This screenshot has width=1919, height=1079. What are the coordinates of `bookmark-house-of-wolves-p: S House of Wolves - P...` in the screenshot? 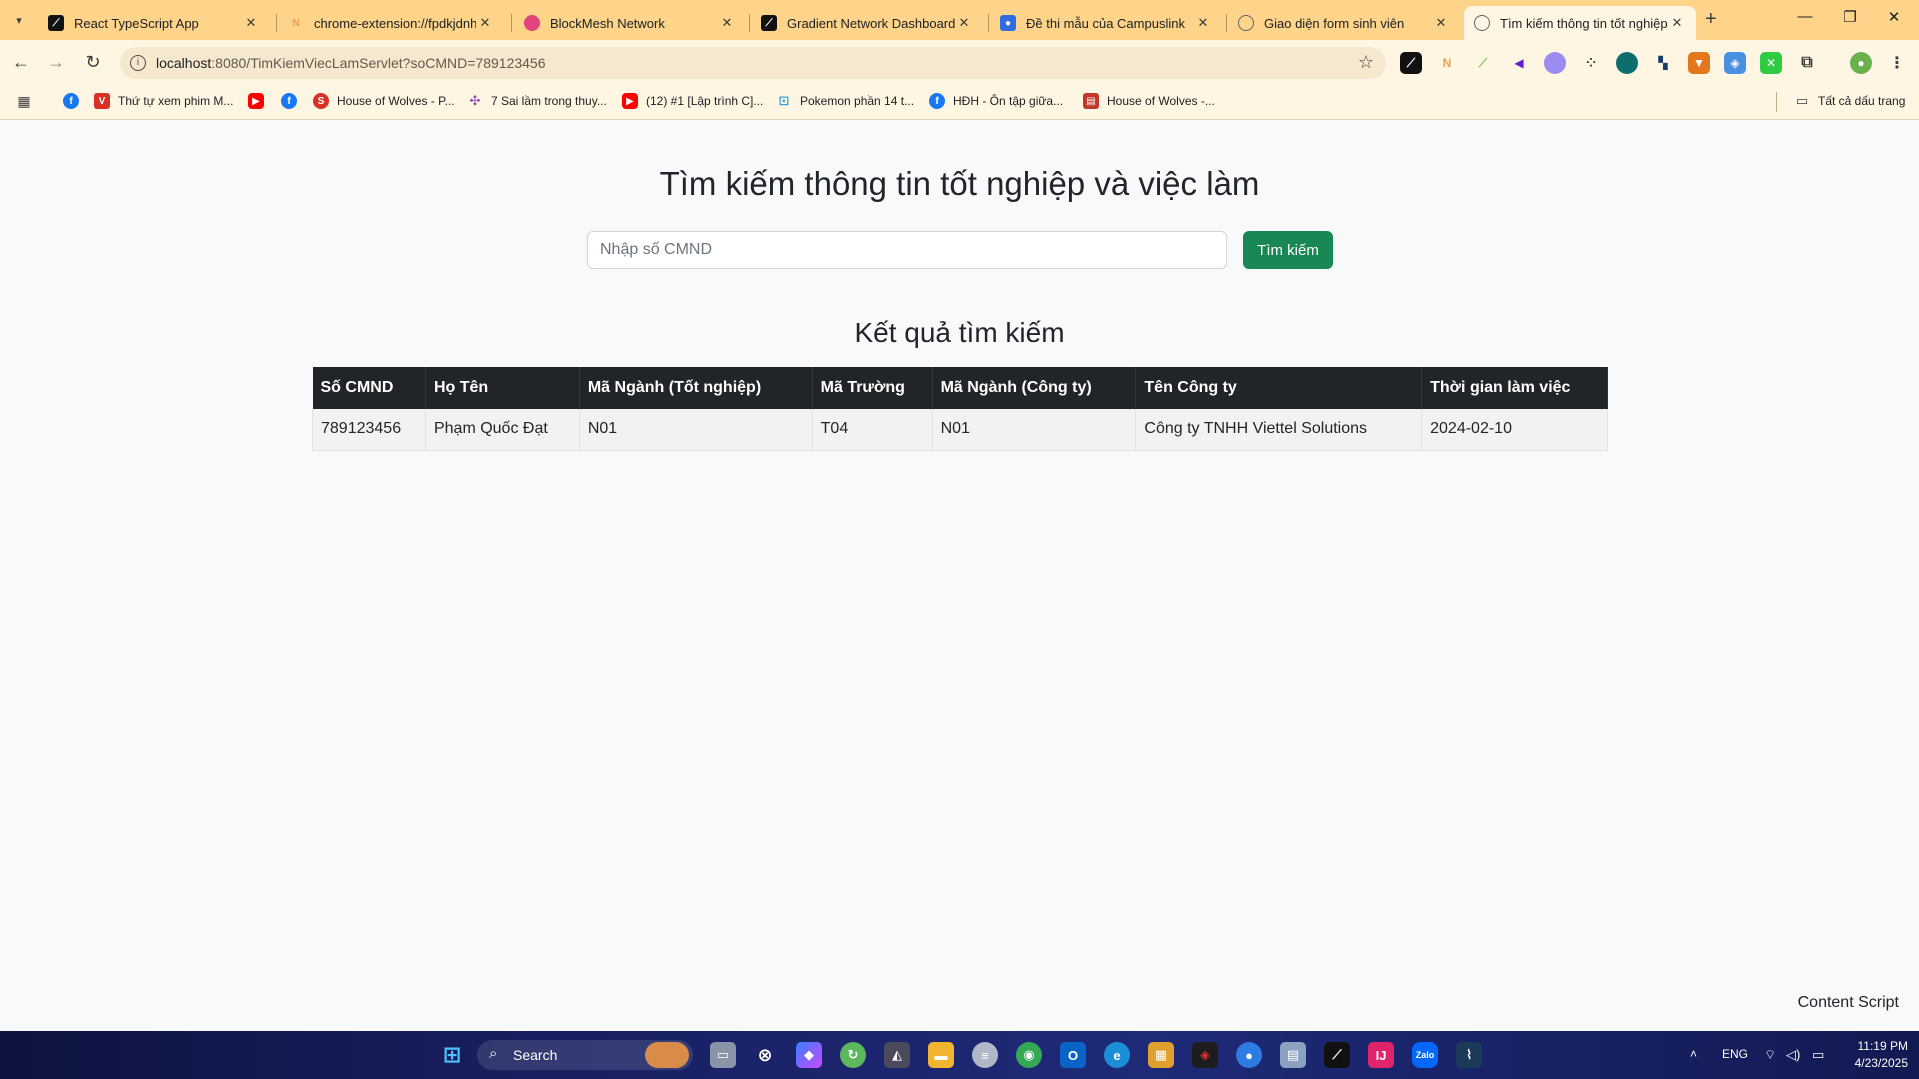 It's located at (384, 101).